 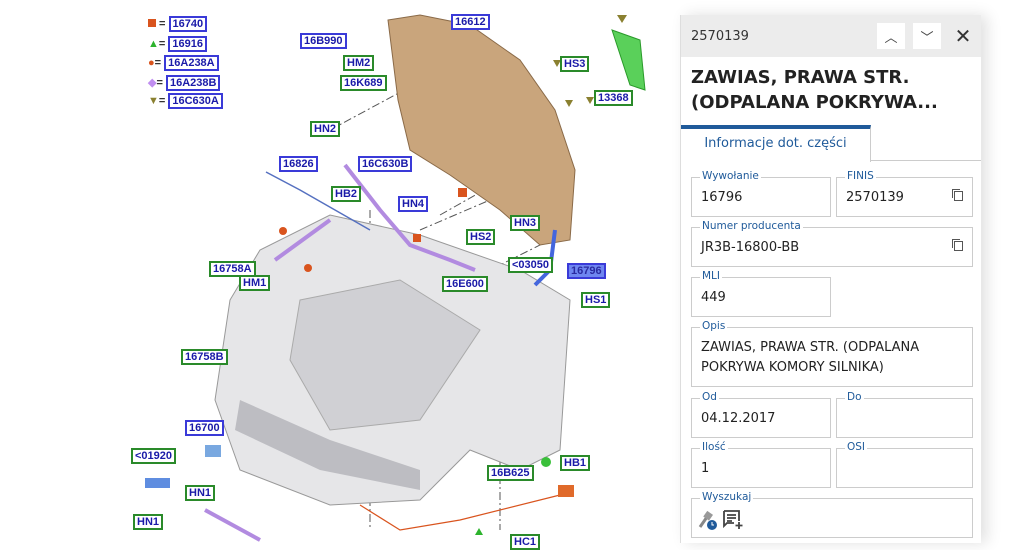 I want to click on callout-label: 16B625, so click(x=510, y=473).